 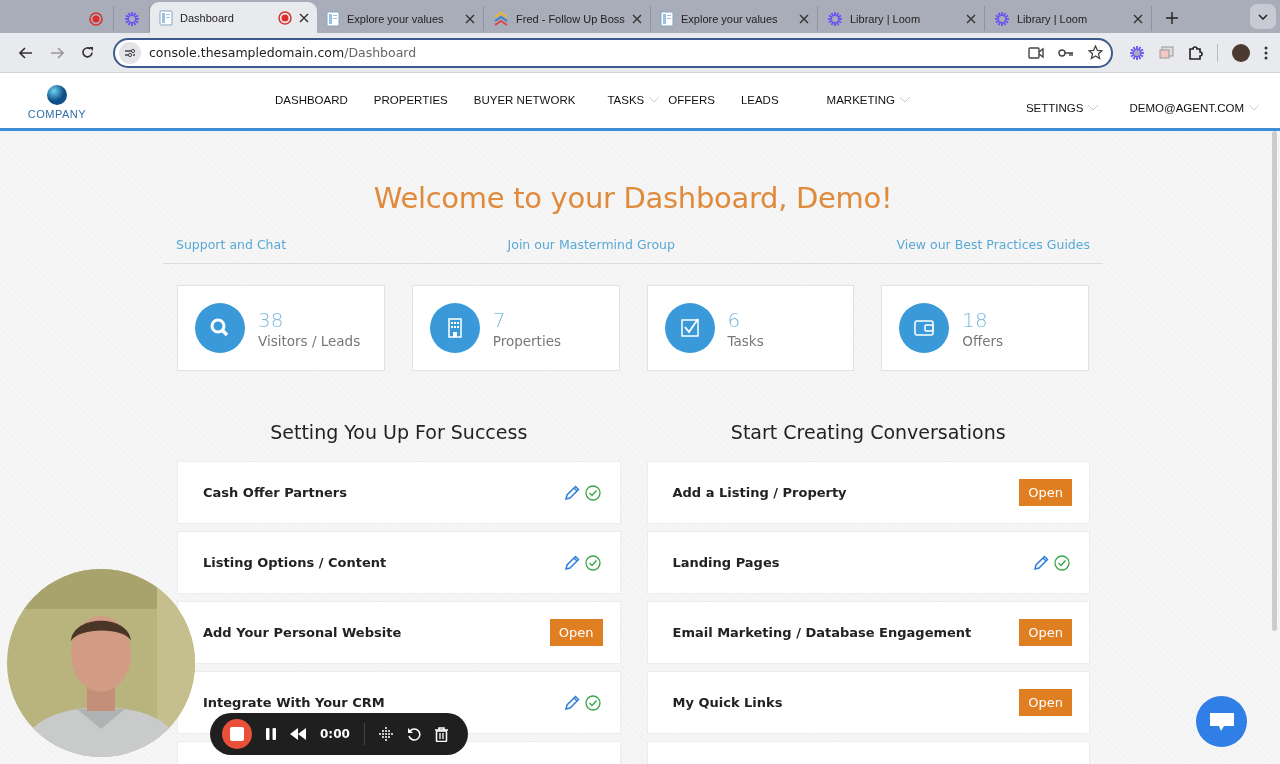 What do you see at coordinates (410, 99) in the screenshot?
I see `nav-link: PROPERTIES` at bounding box center [410, 99].